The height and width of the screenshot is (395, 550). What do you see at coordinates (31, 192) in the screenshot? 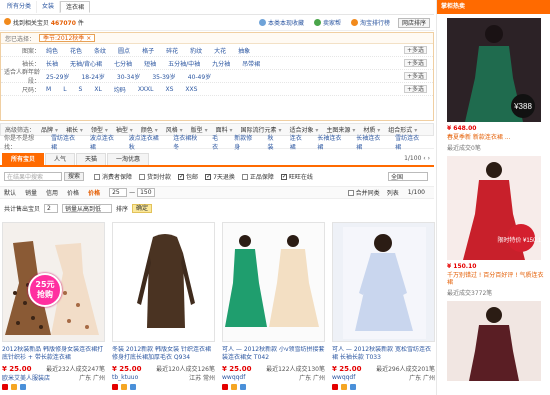
I see `sort-sales: 销量` at bounding box center [31, 192].